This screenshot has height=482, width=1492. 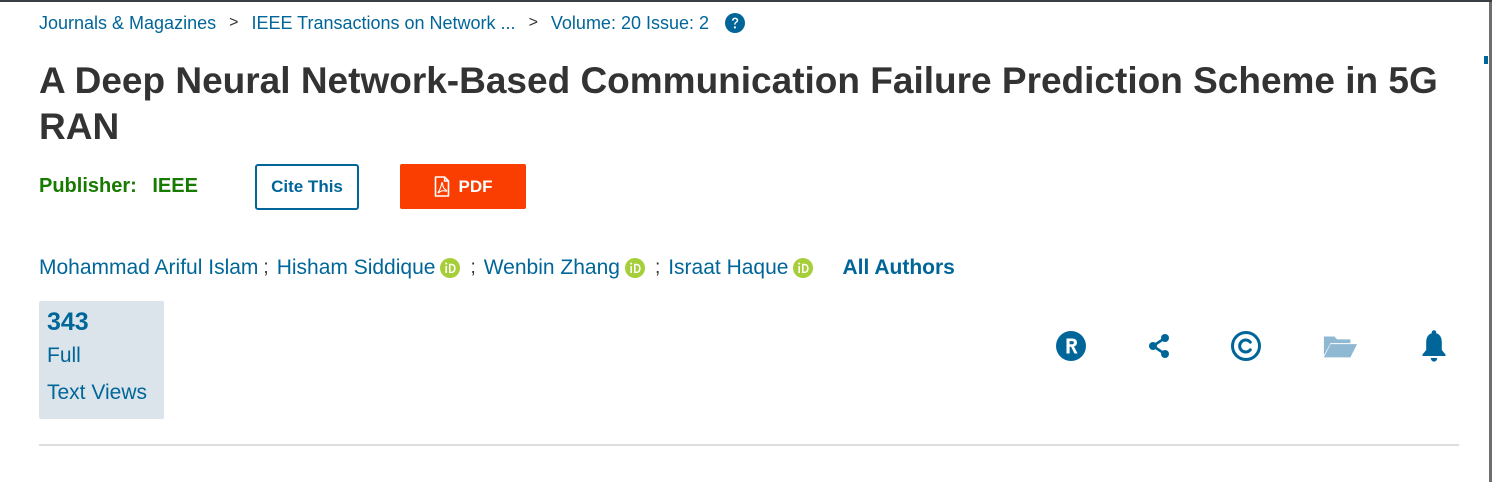 I want to click on save-to-folder-button, so click(x=1340, y=346).